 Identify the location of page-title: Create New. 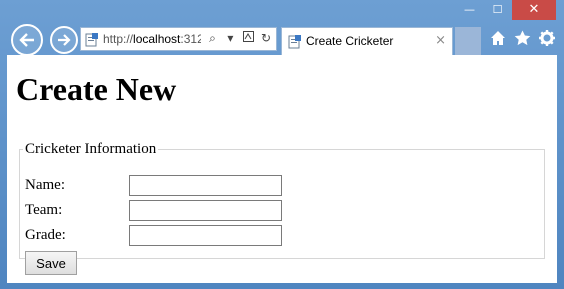
(96, 89).